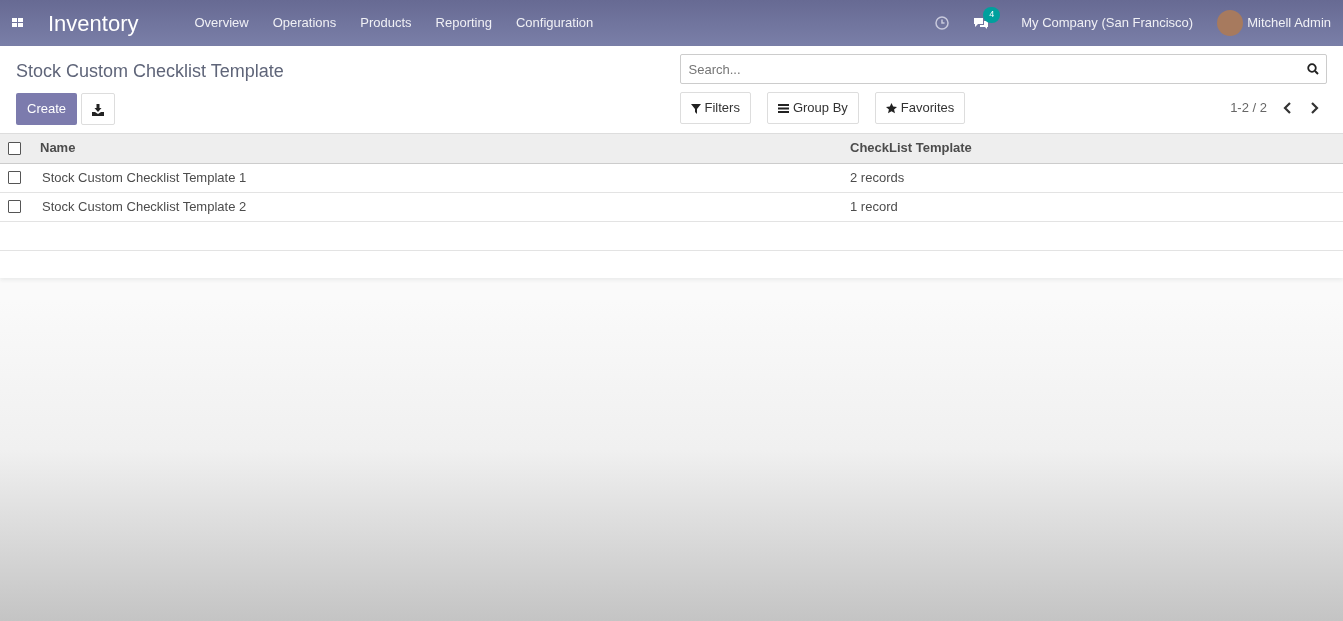  Describe the element at coordinates (992, 15) in the screenshot. I see `message-count-badge: 4` at that location.